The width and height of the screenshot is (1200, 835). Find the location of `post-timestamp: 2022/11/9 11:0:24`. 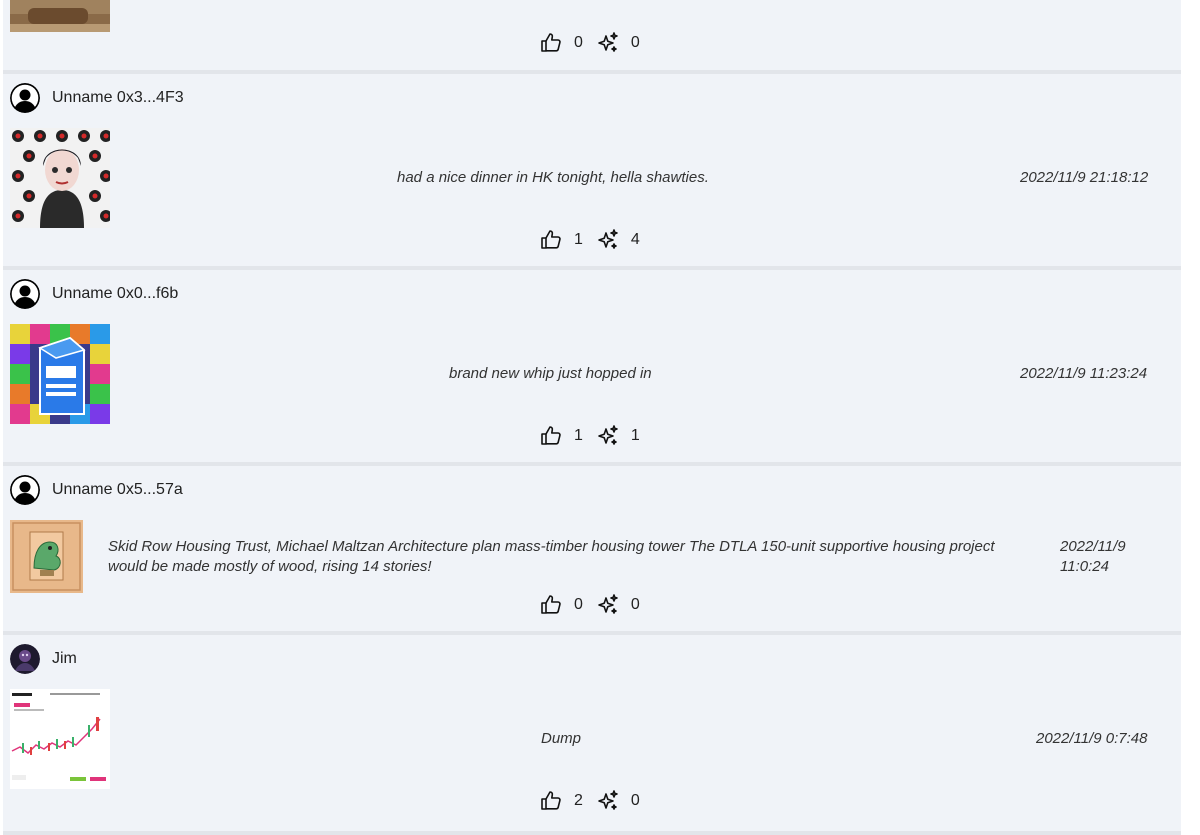

post-timestamp: 2022/11/9 11:0:24 is located at coordinates (1093, 556).